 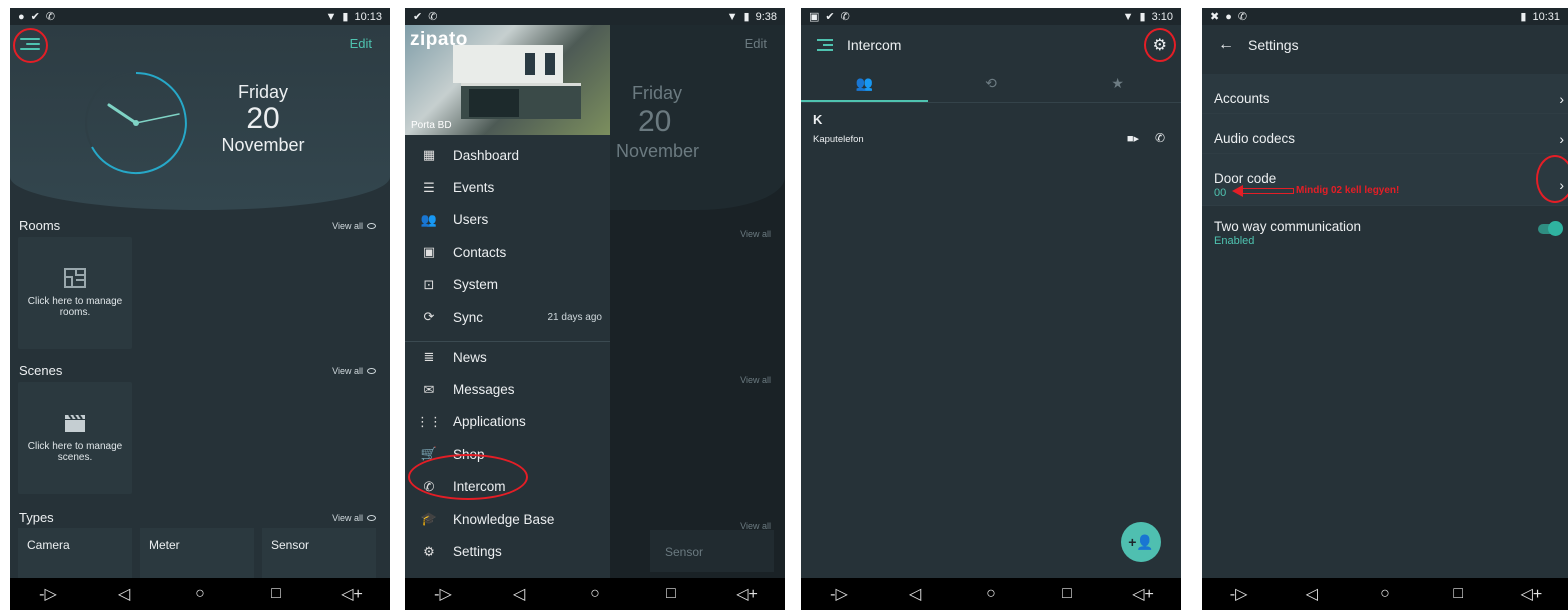 I want to click on intercom-tabs: 👥 ⟲ ★, so click(x=991, y=84).